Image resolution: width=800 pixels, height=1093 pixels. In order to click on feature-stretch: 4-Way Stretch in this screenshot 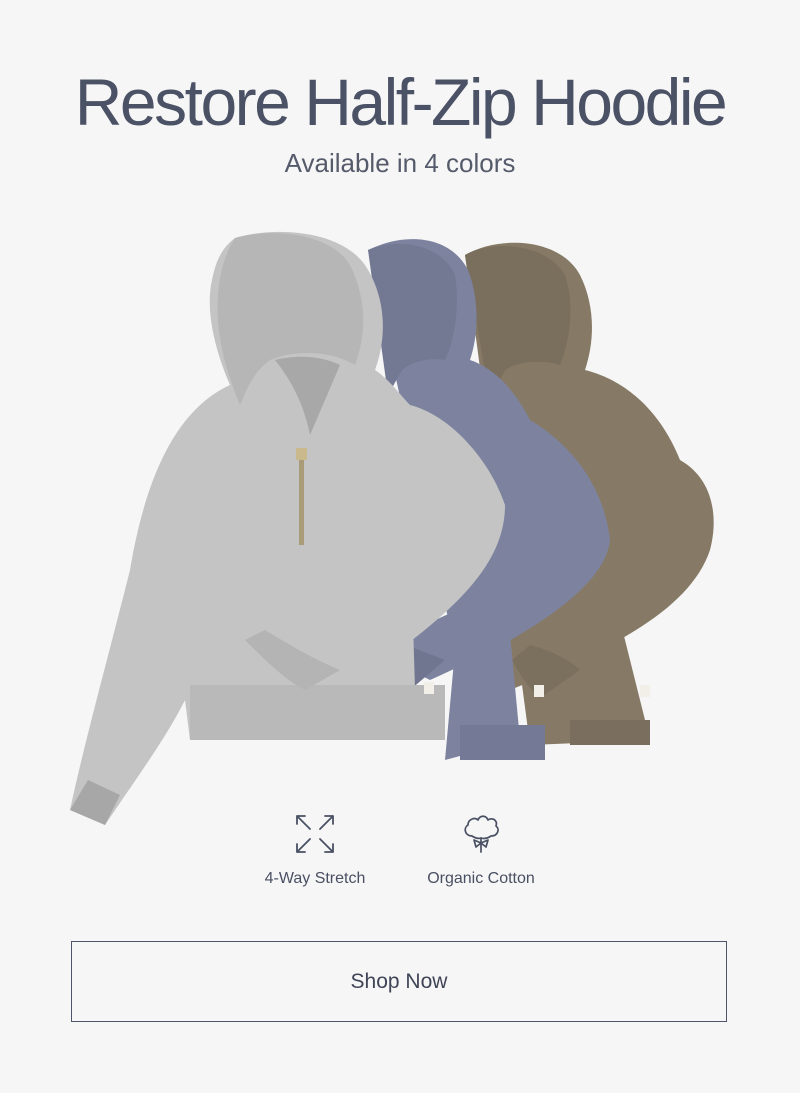, I will do `click(315, 849)`.